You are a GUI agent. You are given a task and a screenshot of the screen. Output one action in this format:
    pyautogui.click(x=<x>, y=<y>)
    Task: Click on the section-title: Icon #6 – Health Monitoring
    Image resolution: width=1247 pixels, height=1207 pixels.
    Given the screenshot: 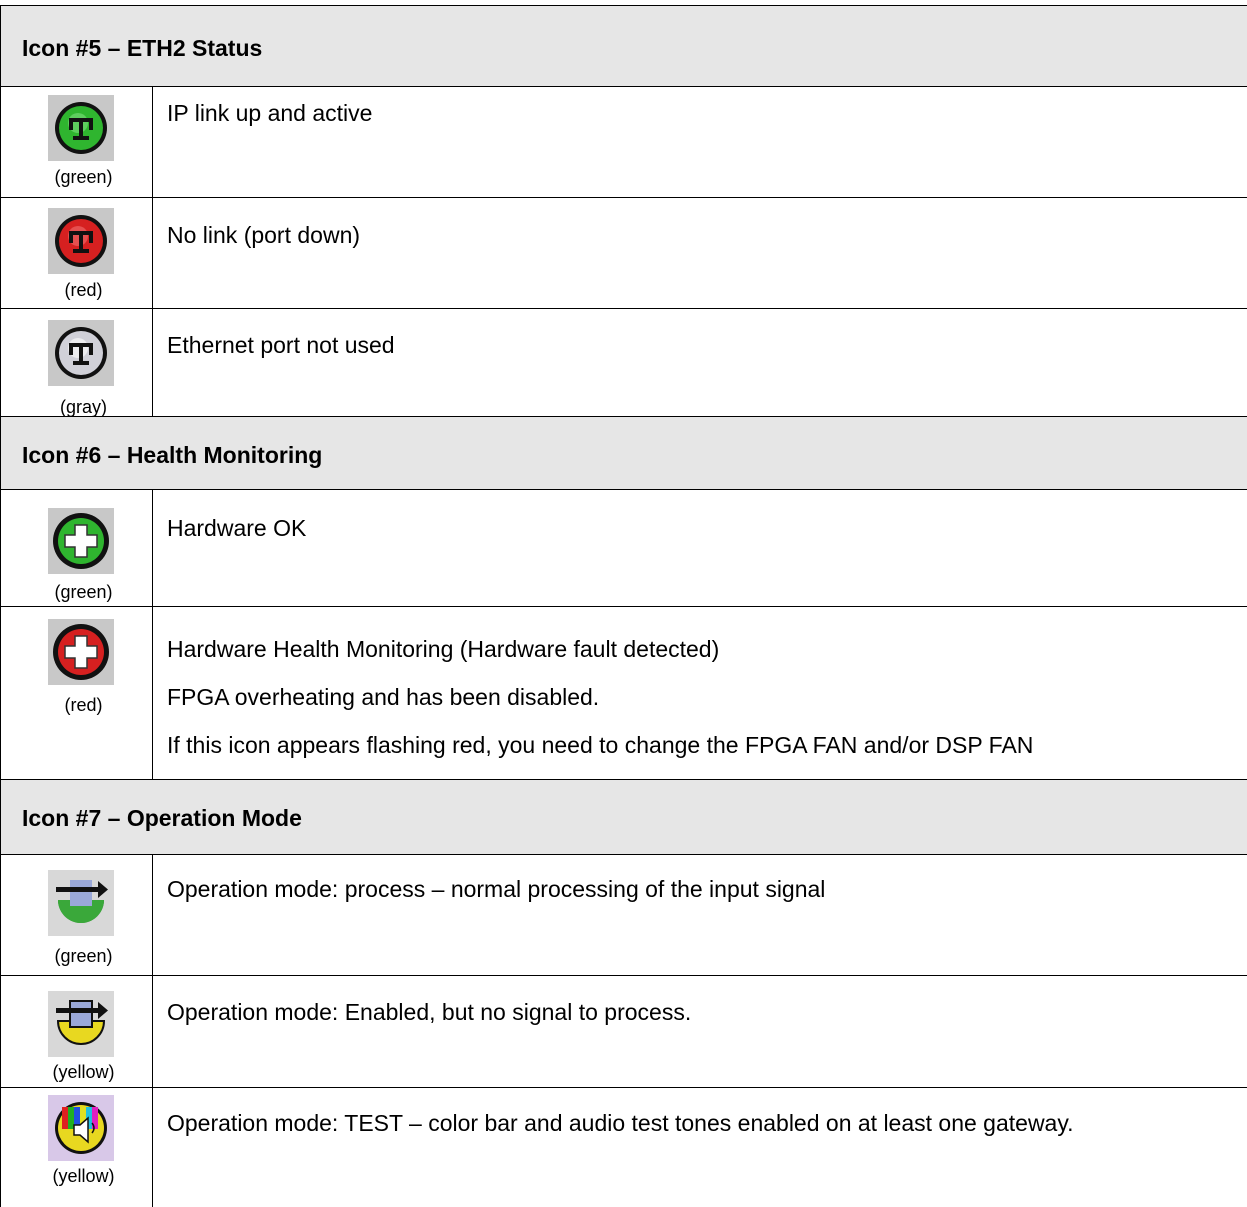 What is the action you would take?
    pyautogui.click(x=172, y=455)
    